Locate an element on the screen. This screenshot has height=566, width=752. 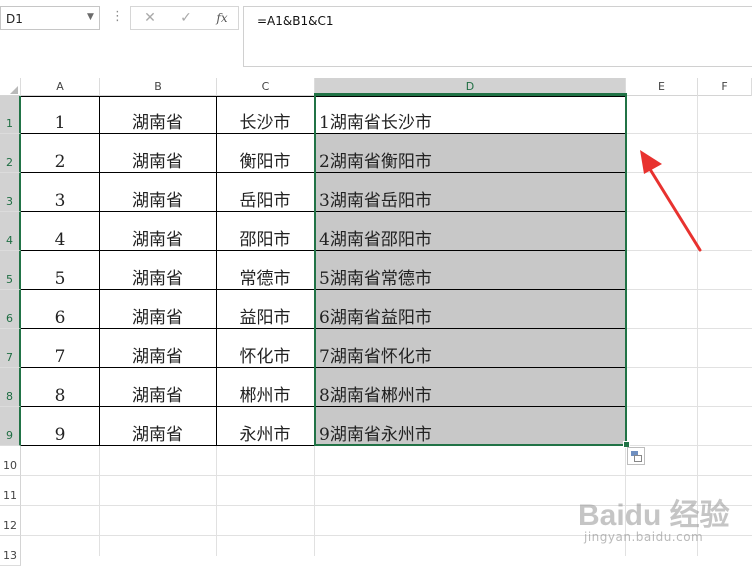
cell-b6: 湖南省 is located at coordinates (157, 309).